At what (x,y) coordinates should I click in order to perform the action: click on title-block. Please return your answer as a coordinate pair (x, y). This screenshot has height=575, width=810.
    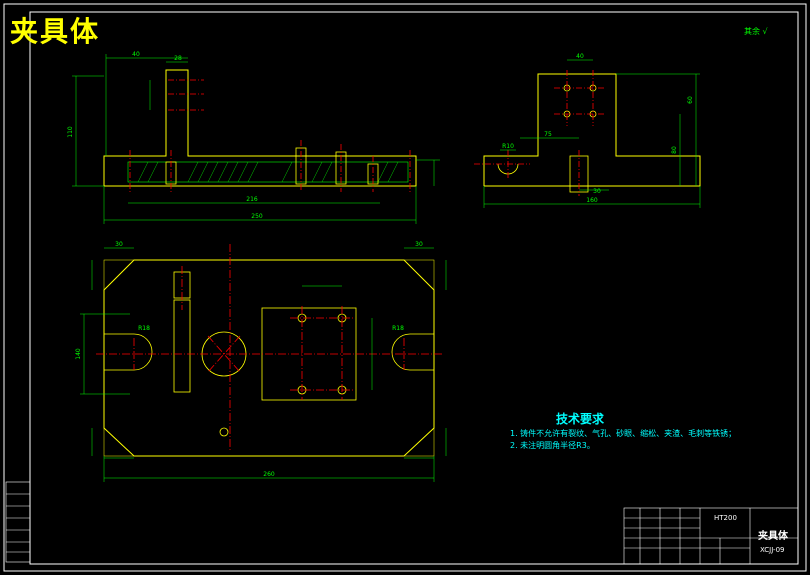
    Looking at the image, I should click on (402, 523).